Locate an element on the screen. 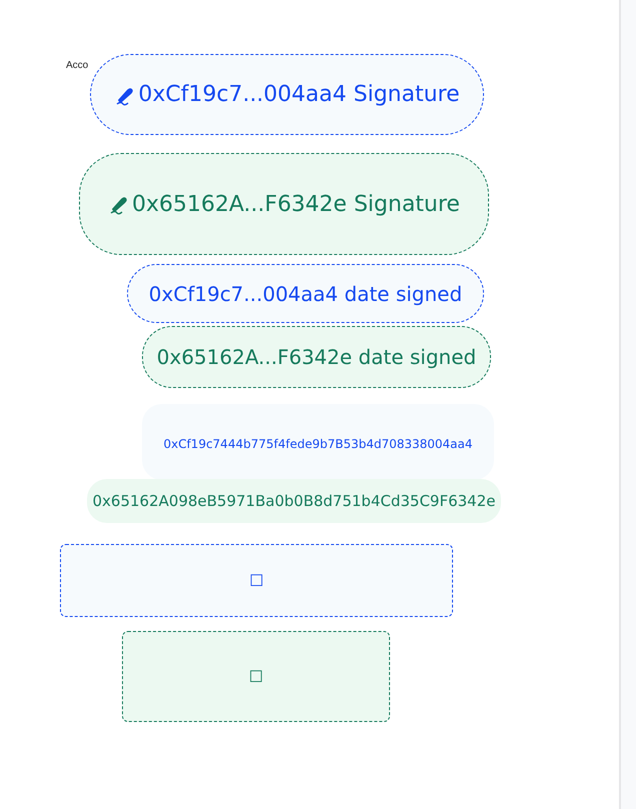  date-field: 0x65162A...F6342e date signed is located at coordinates (316, 357).